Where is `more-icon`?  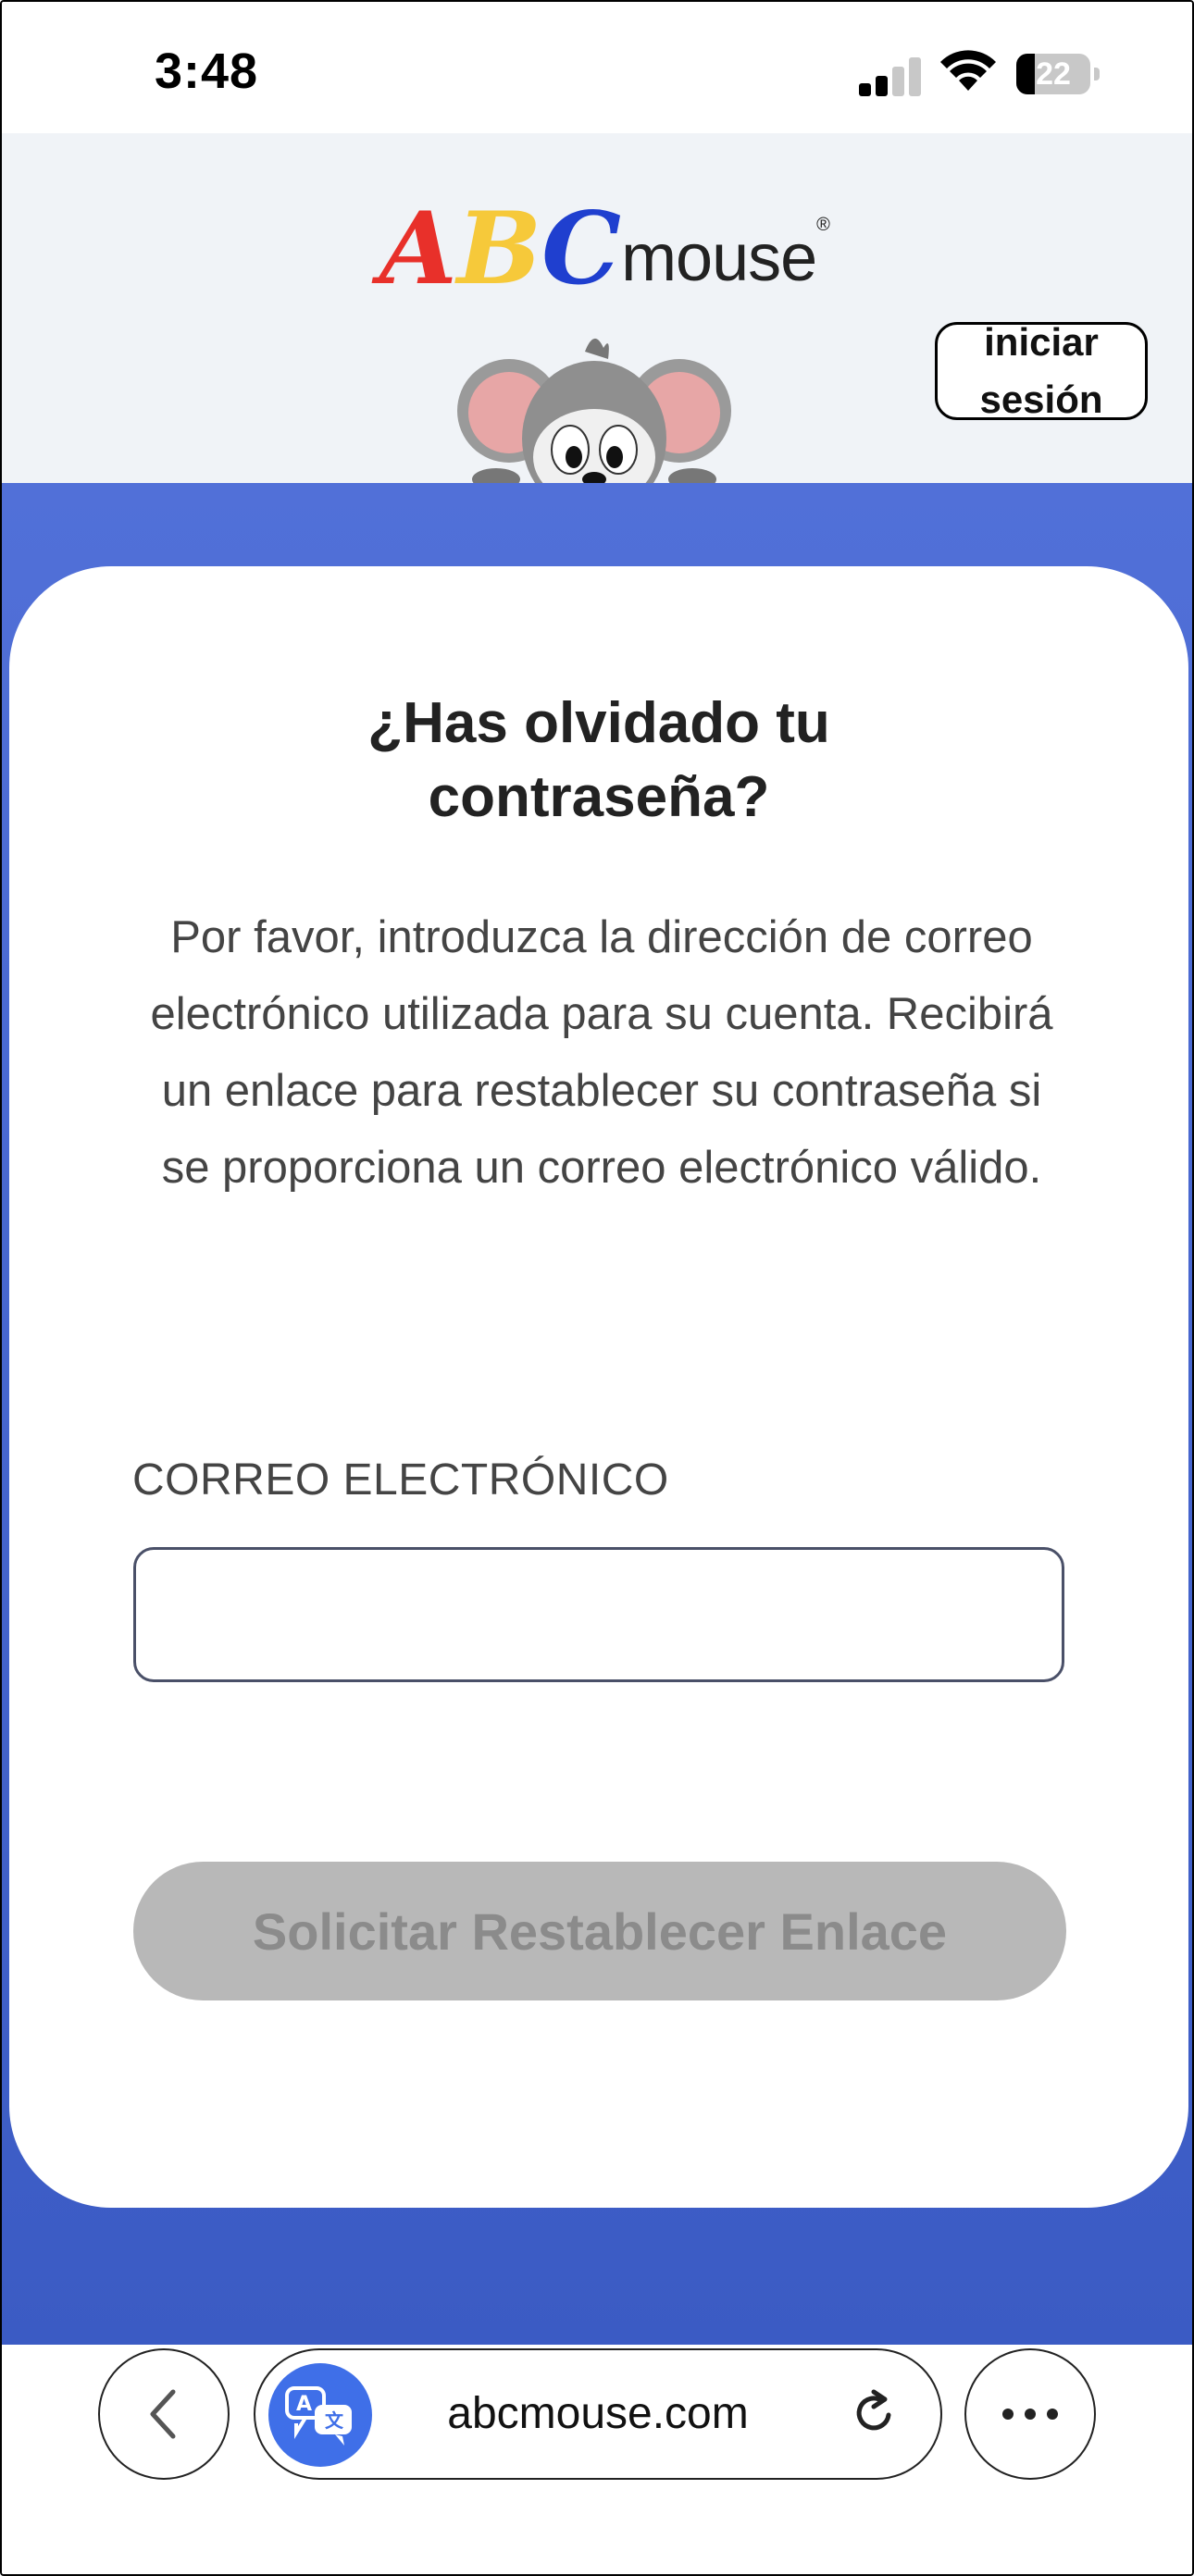
more-icon is located at coordinates (1030, 2415).